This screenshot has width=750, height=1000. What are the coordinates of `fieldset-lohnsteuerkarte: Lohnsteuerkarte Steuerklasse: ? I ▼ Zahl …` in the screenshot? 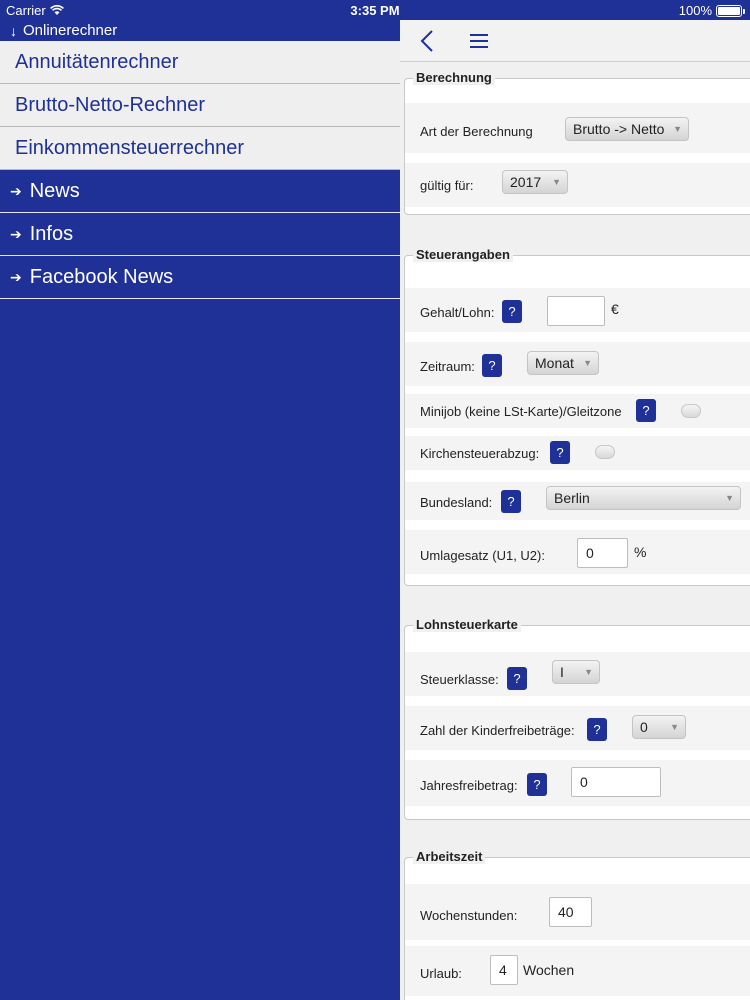 It's located at (577, 718).